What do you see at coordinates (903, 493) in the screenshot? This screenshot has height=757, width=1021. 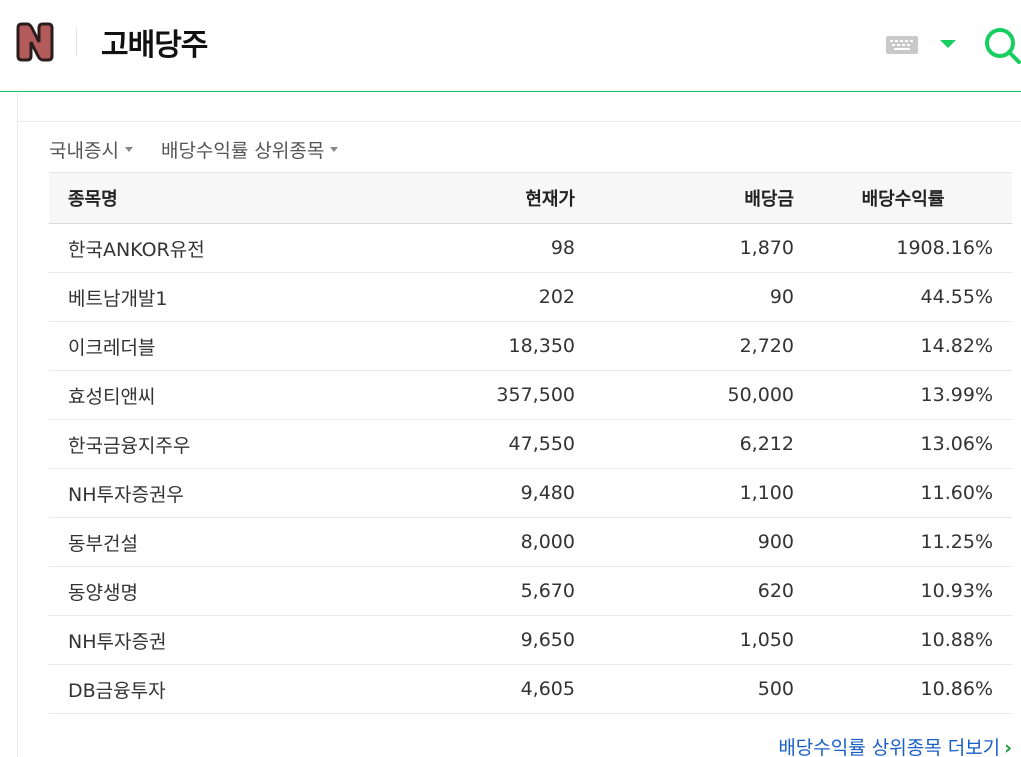 I see `stock-yield: 11.60%` at bounding box center [903, 493].